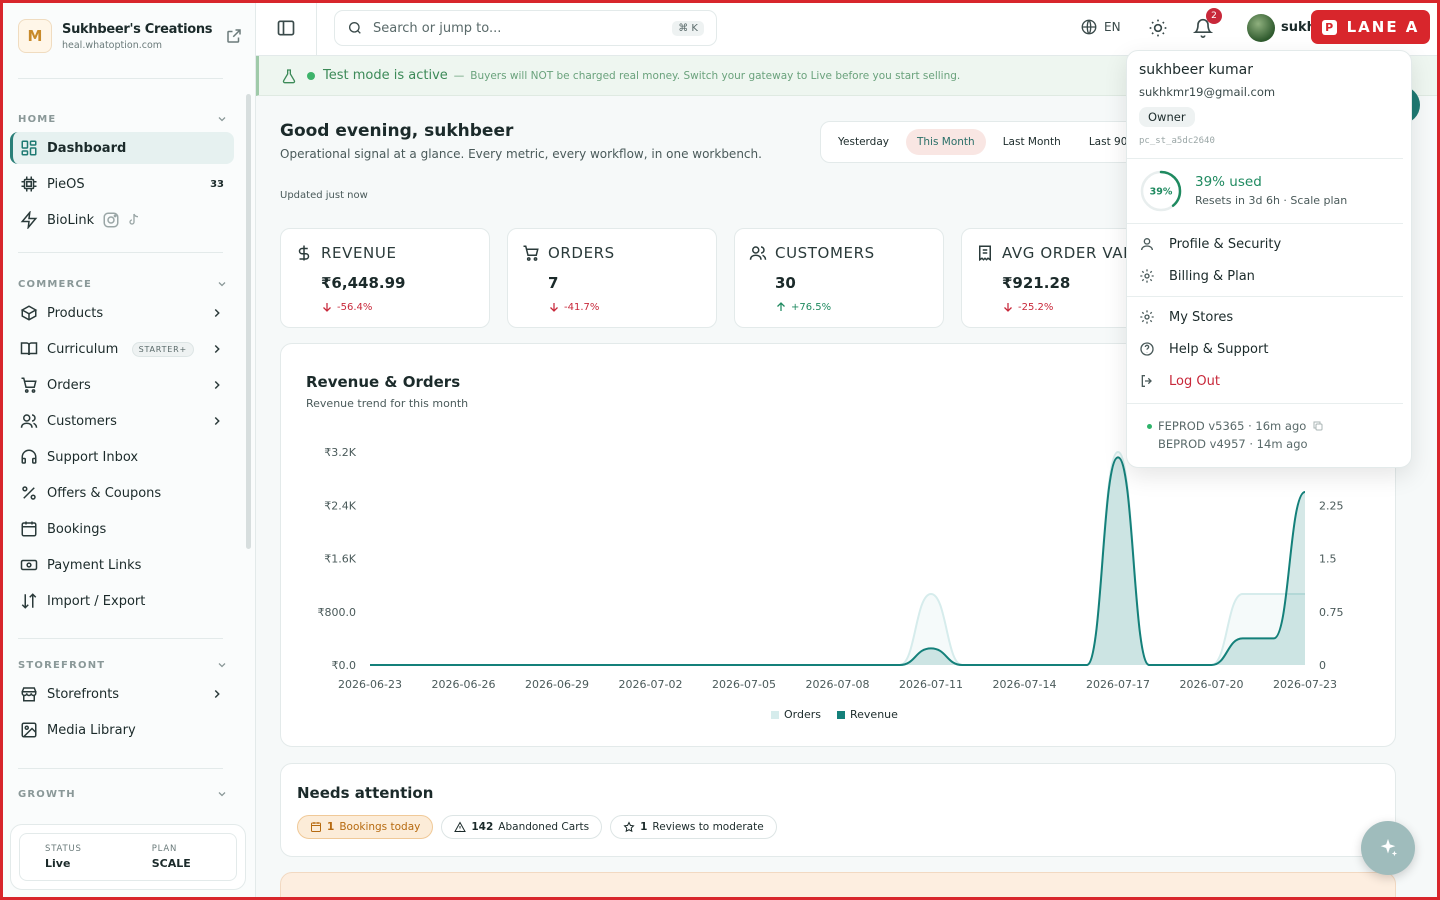 The height and width of the screenshot is (900, 1440). Describe the element at coordinates (122, 457) in the screenshot. I see `sidebar-item-support-inbox: Support Inbox` at that location.